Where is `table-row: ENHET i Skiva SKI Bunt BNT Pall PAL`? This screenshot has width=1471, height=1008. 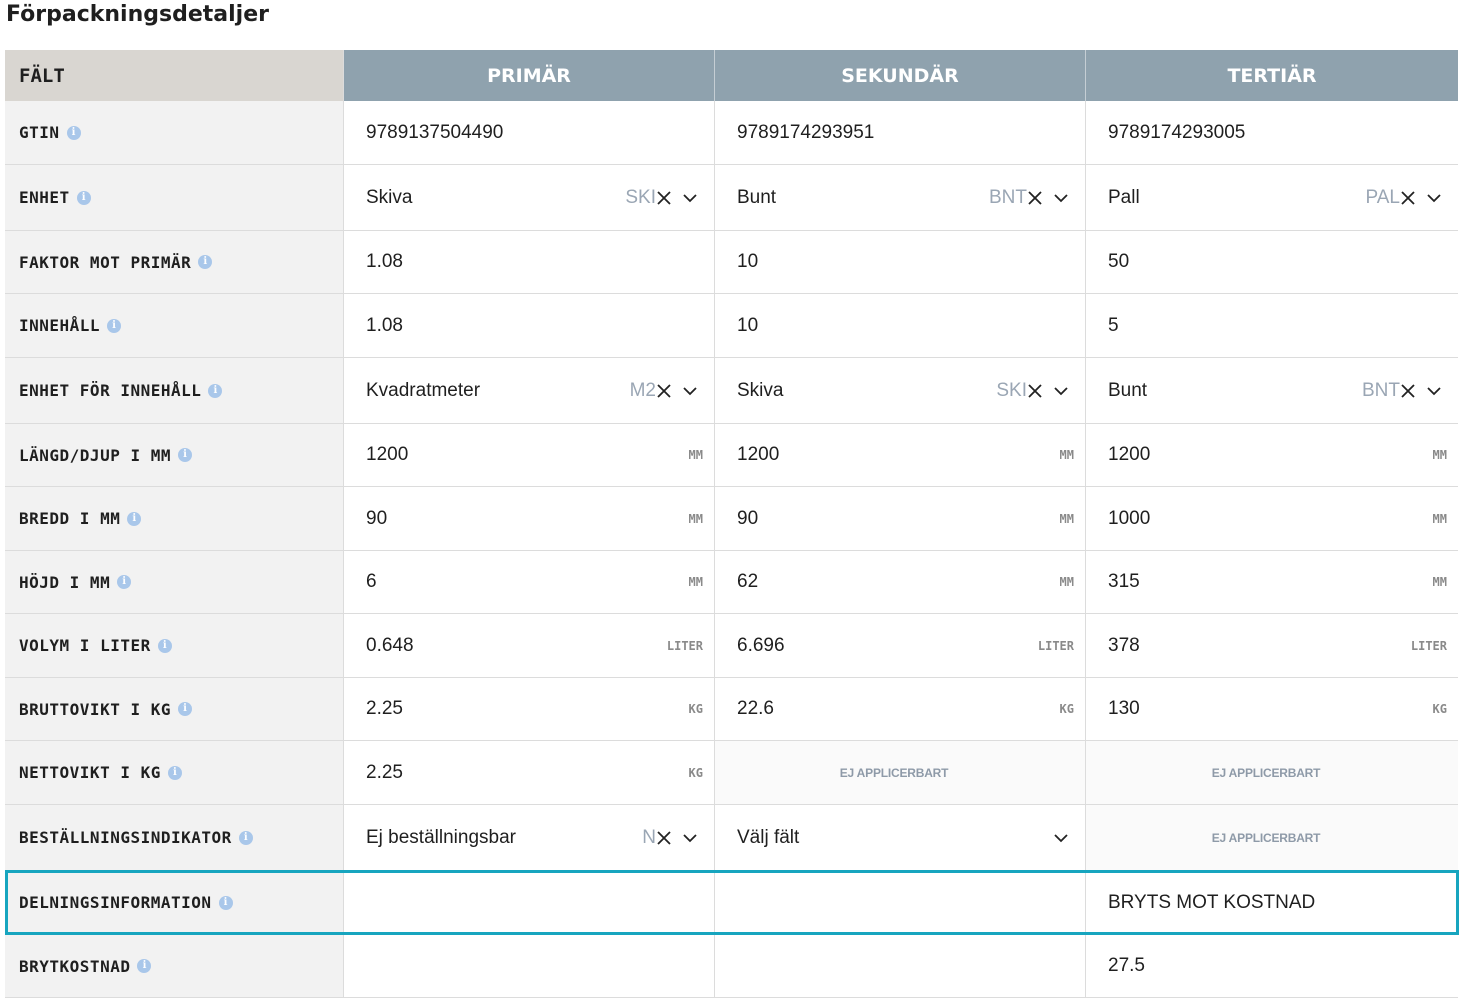 table-row: ENHET i Skiva SKI Bunt BNT Pall PAL is located at coordinates (731, 198).